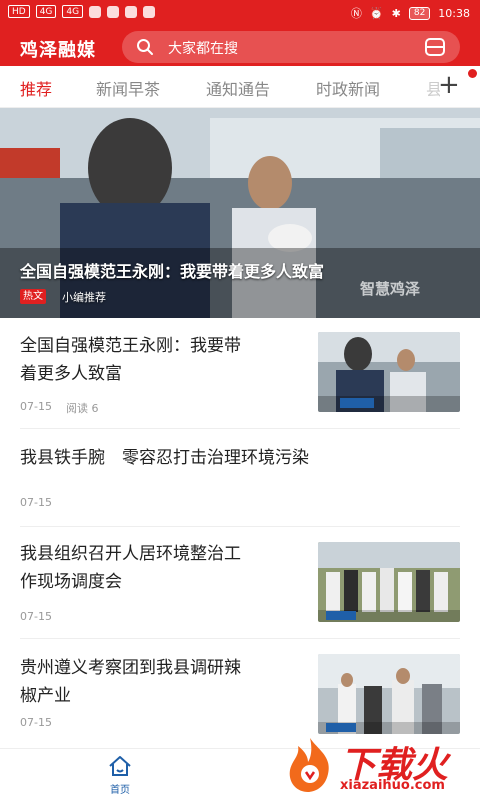  Describe the element at coordinates (348, 88) in the screenshot. I see `tab-politics: 时政新闻` at that location.